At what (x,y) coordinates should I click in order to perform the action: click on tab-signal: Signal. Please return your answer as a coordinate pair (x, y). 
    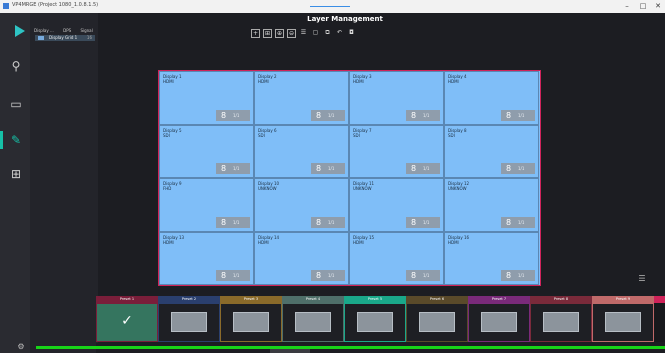
    Looking at the image, I should click on (86, 30).